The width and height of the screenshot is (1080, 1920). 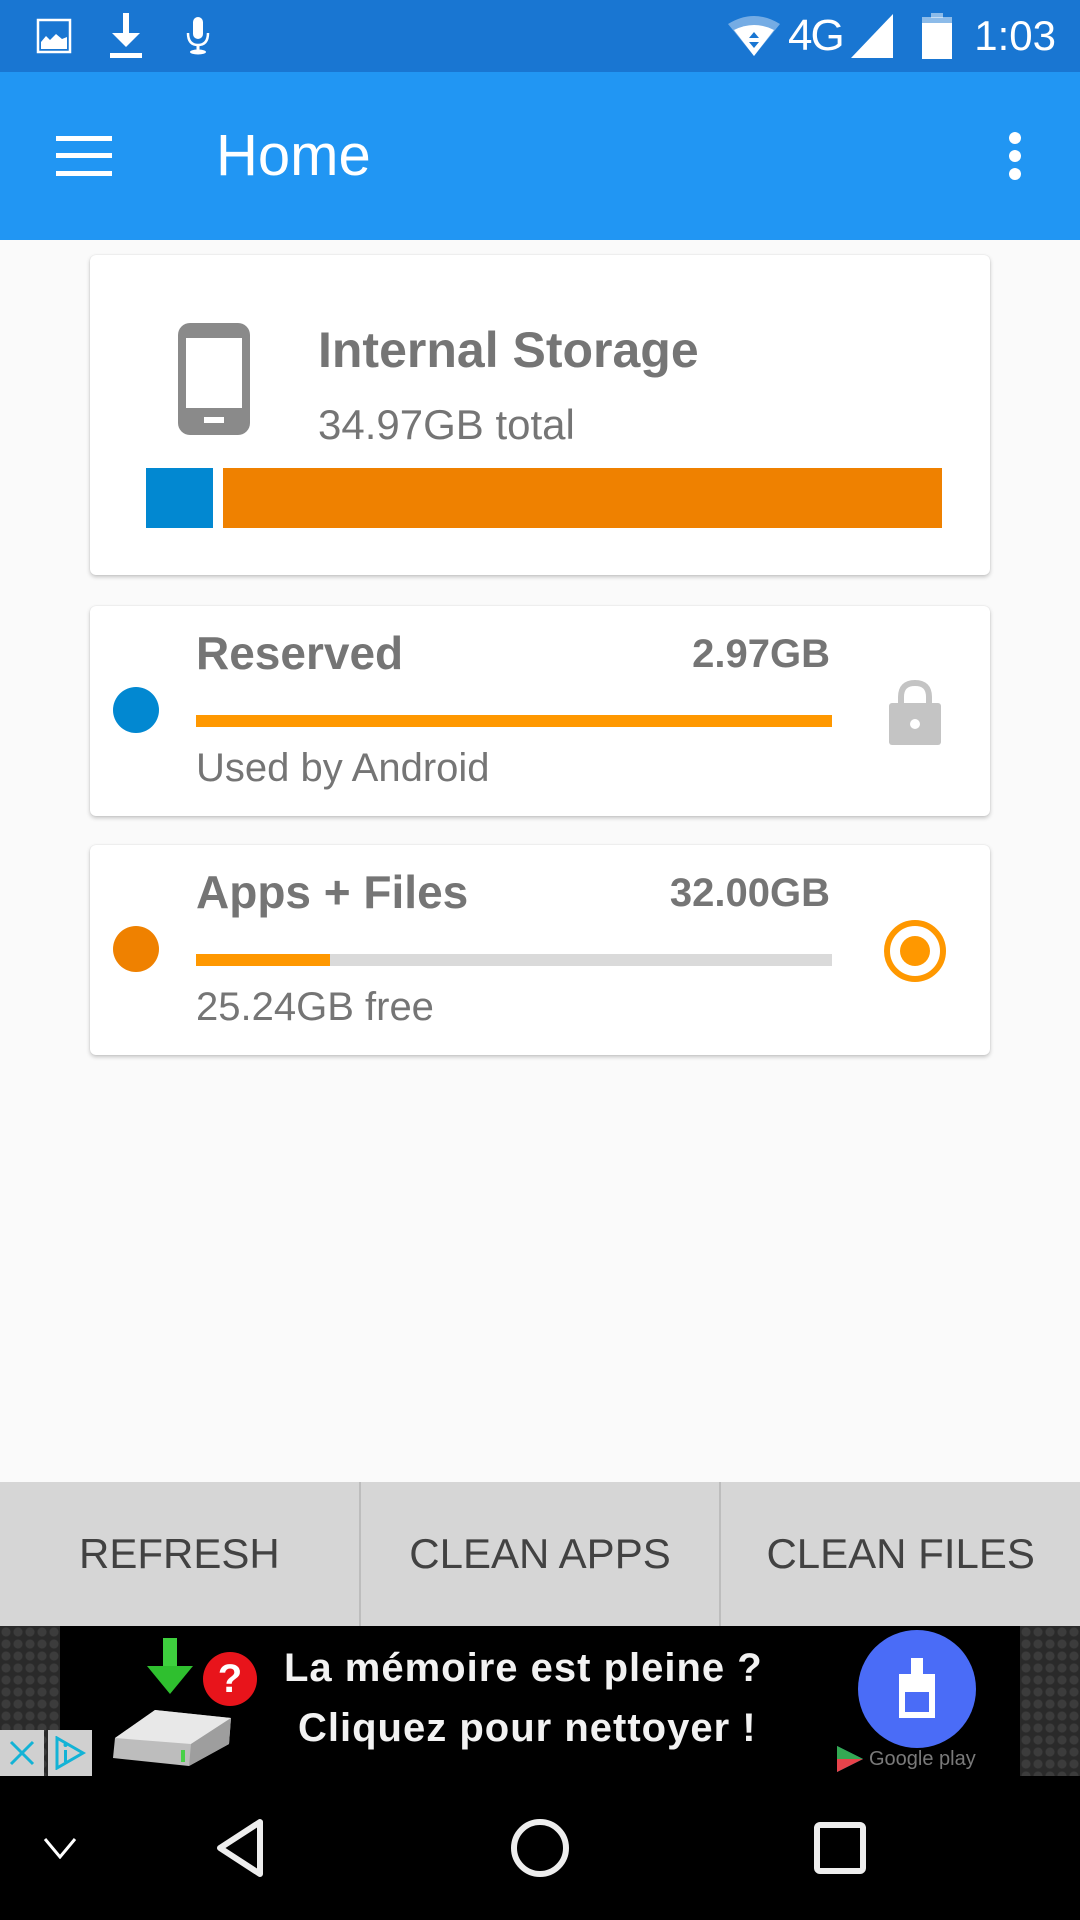 What do you see at coordinates (126, 36) in the screenshot?
I see `download-icon` at bounding box center [126, 36].